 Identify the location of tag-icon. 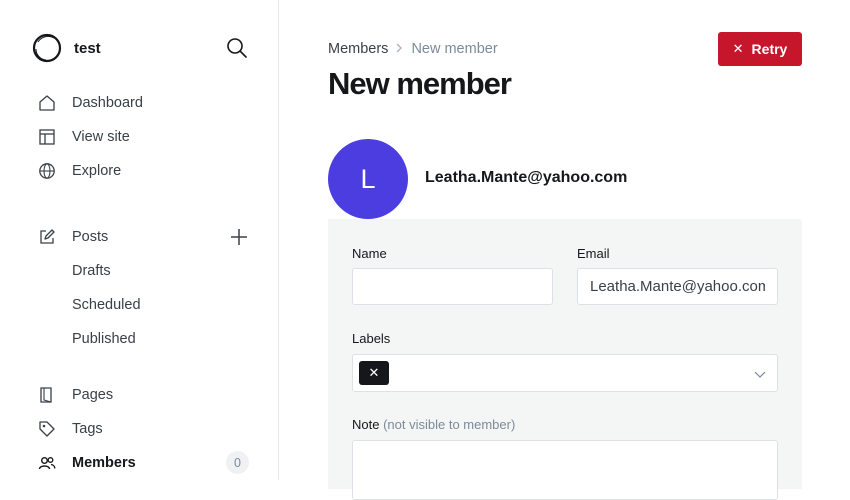
(47, 429).